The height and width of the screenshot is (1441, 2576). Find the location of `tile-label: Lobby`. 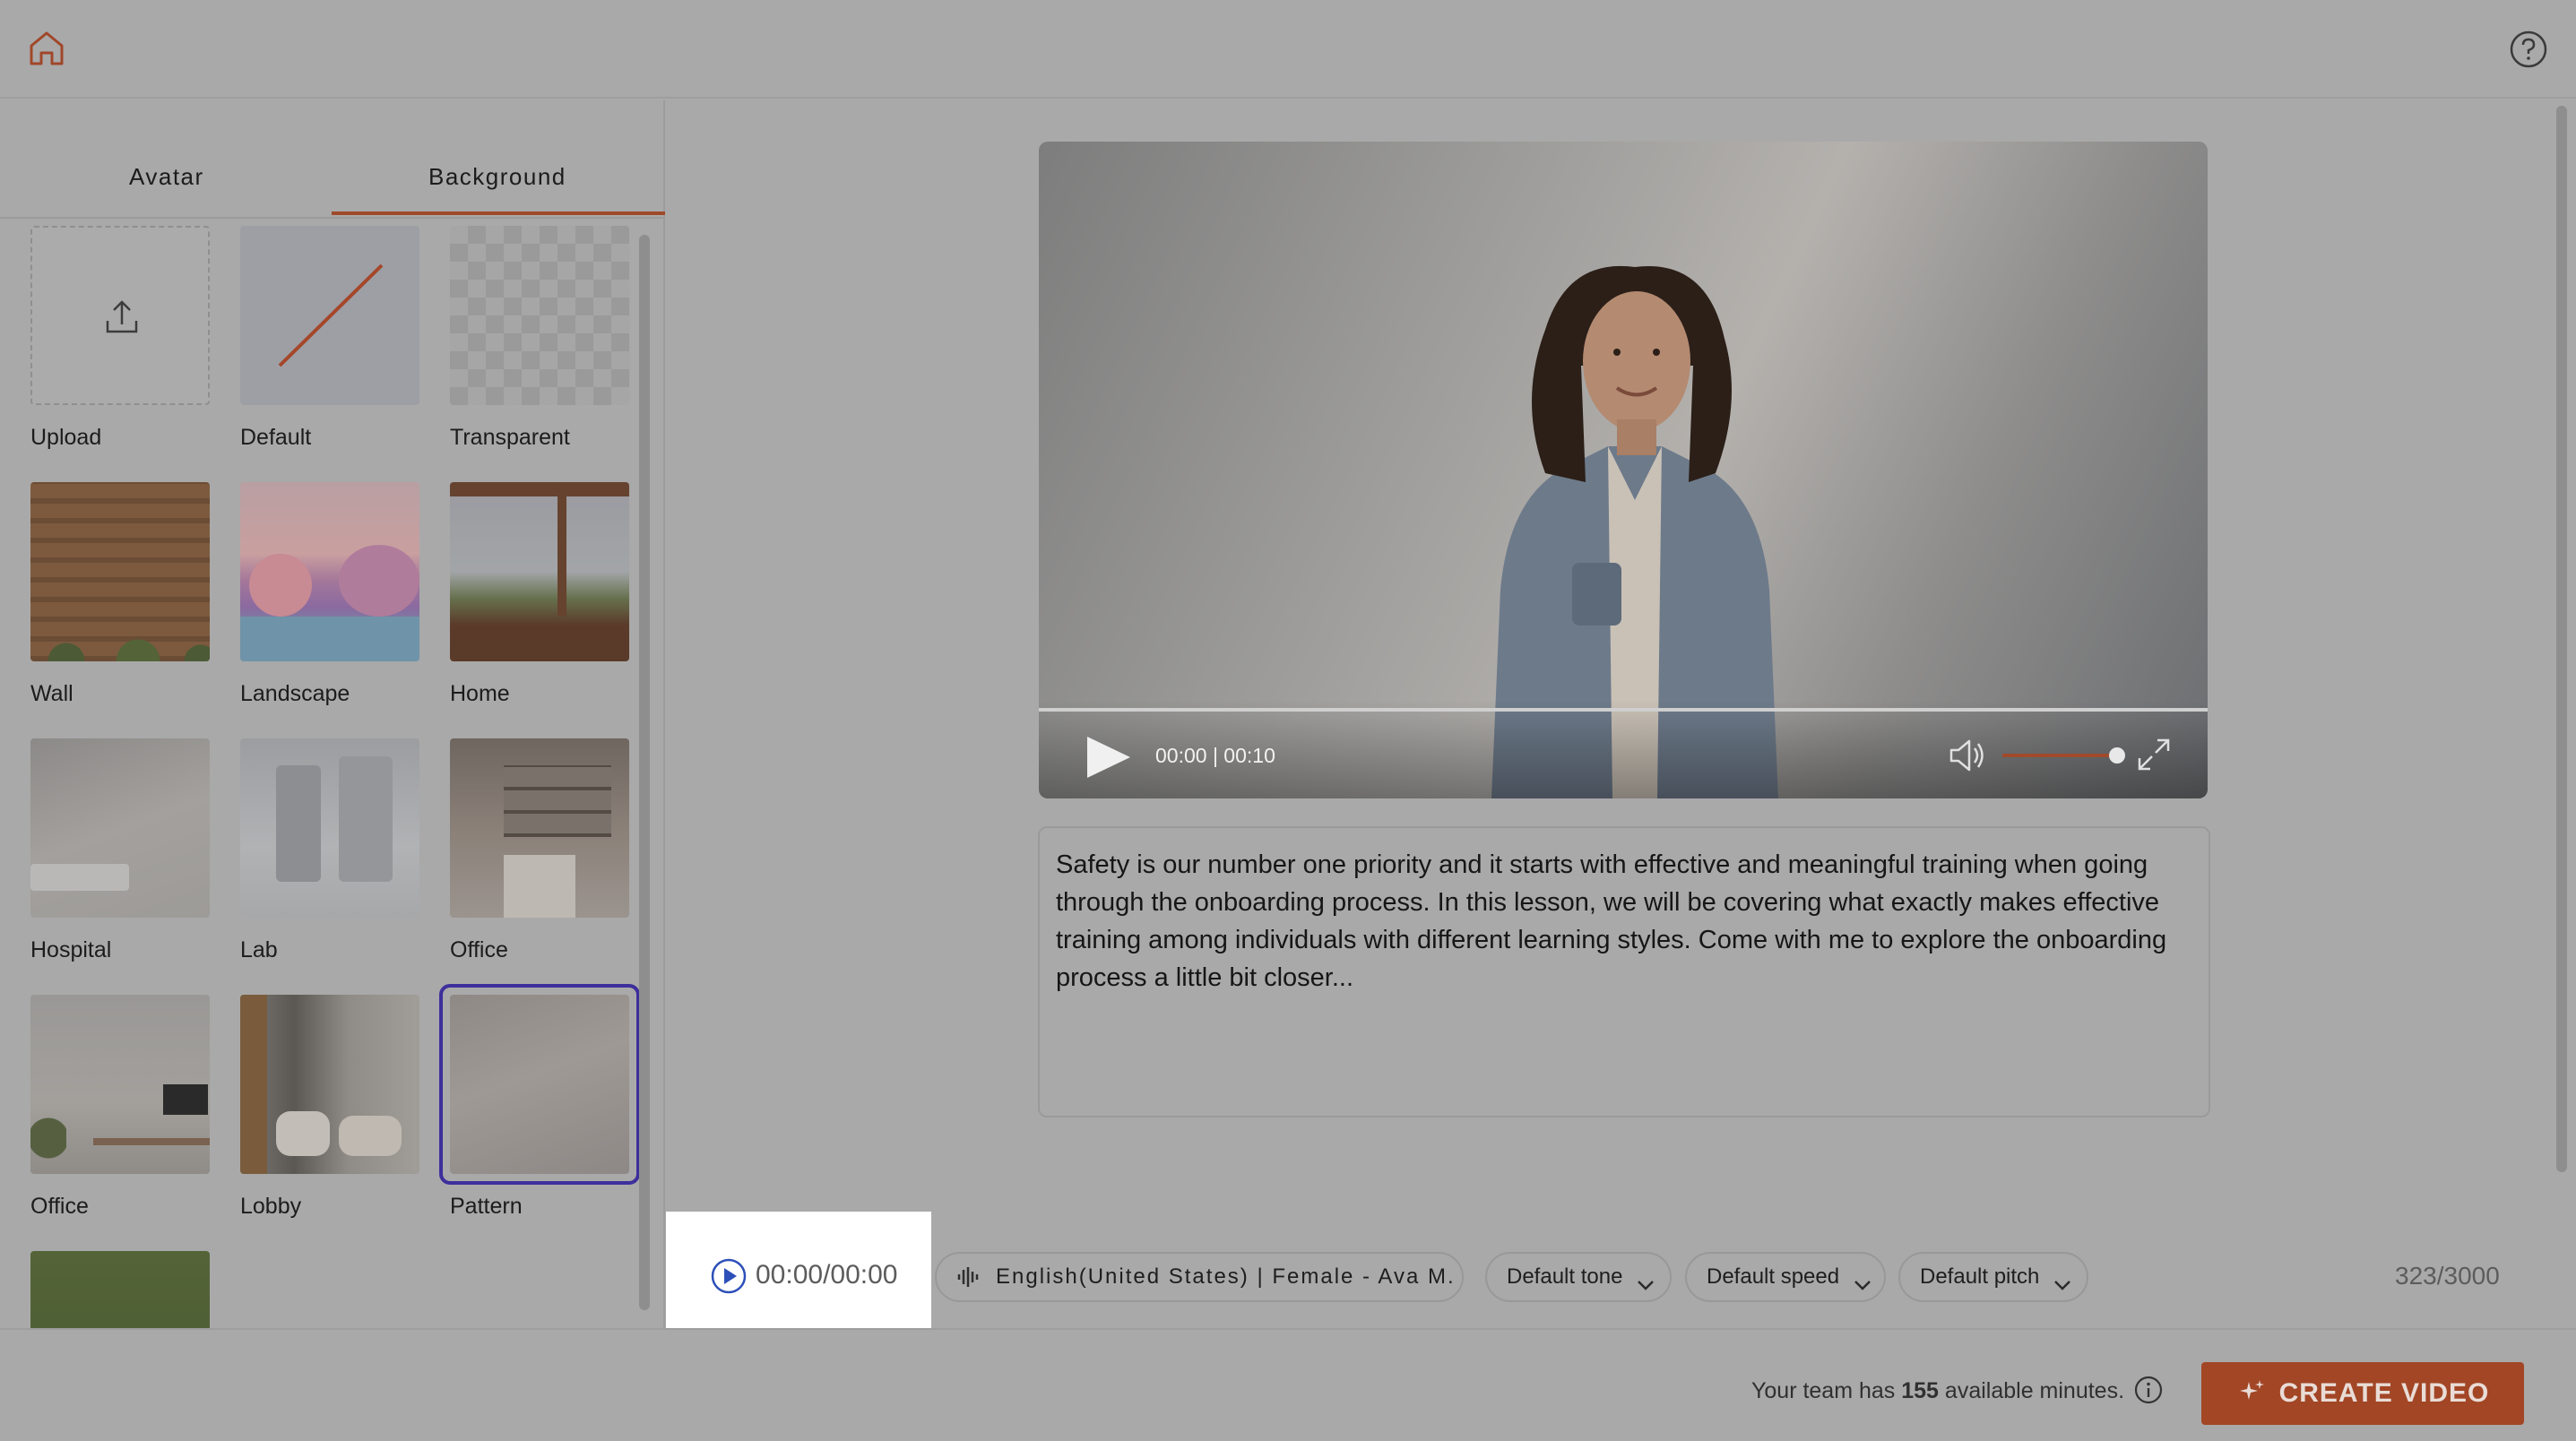

tile-label: Lobby is located at coordinates (271, 1207).